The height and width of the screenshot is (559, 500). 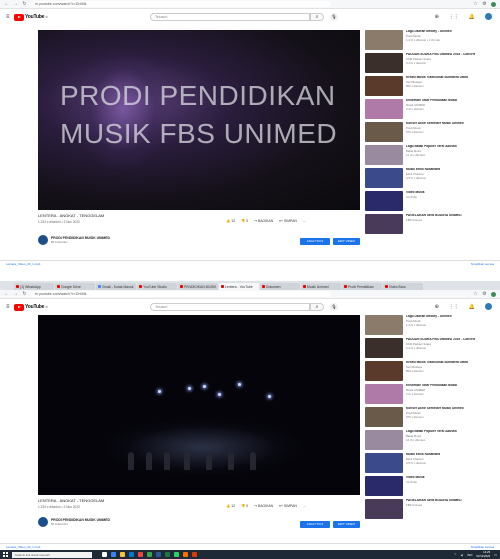 What do you see at coordinates (493, 294) in the screenshot?
I see `profile-avatar` at bounding box center [493, 294].